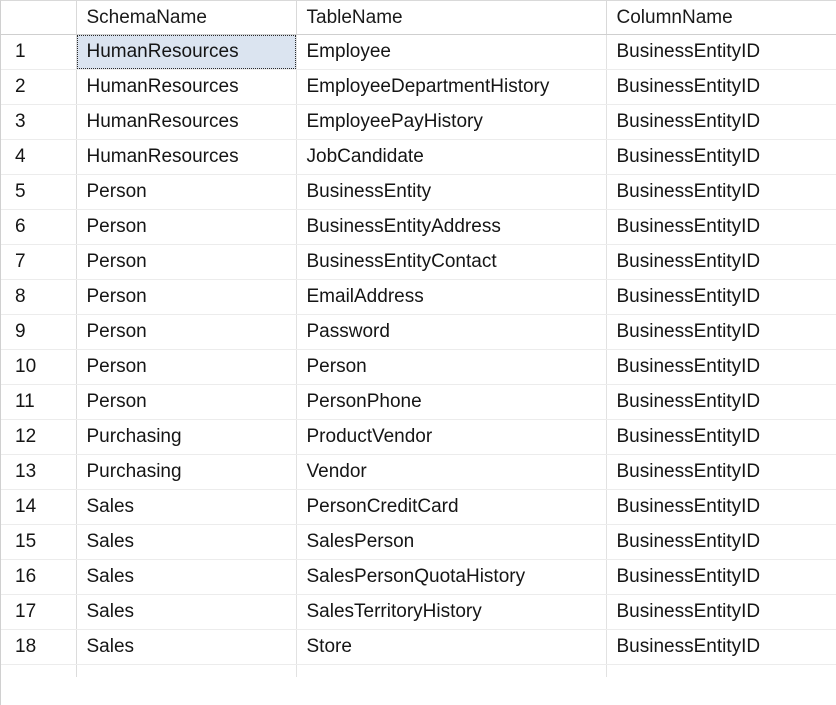  I want to click on table-row: 1 HumanResources Employee BusinessEntityID, so click(418, 52).